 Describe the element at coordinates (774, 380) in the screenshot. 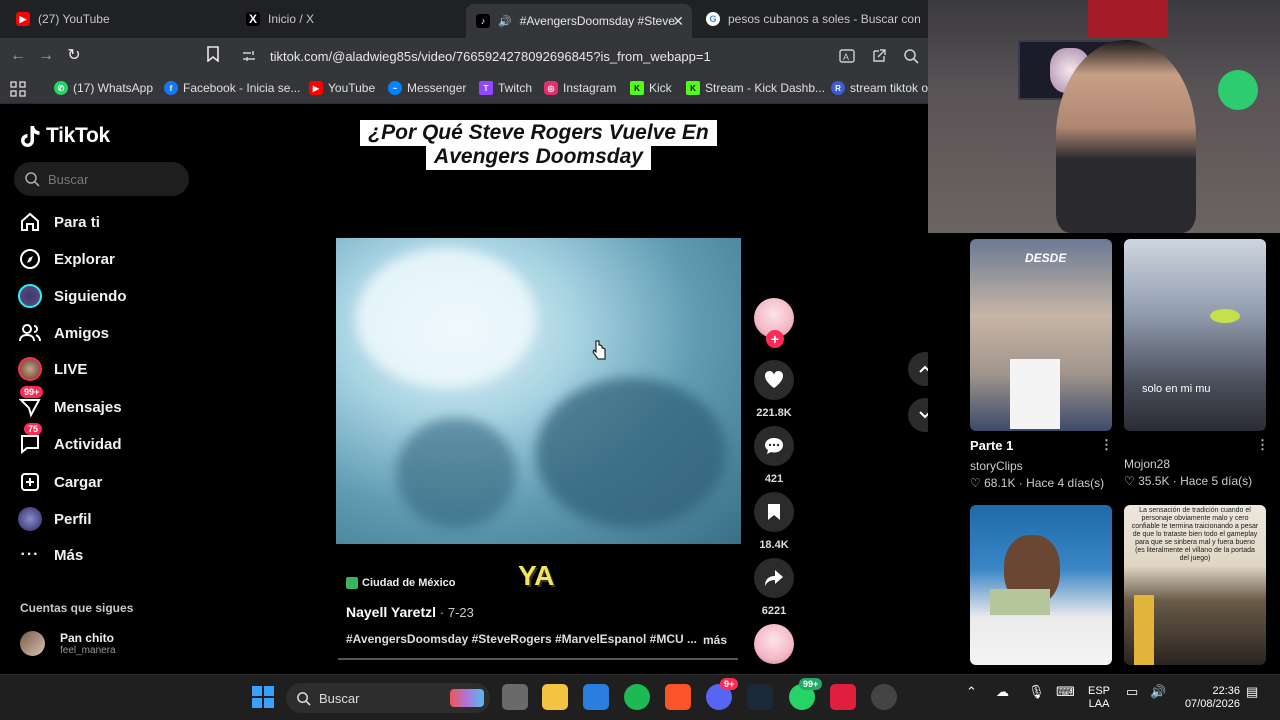

I see `like-button` at that location.